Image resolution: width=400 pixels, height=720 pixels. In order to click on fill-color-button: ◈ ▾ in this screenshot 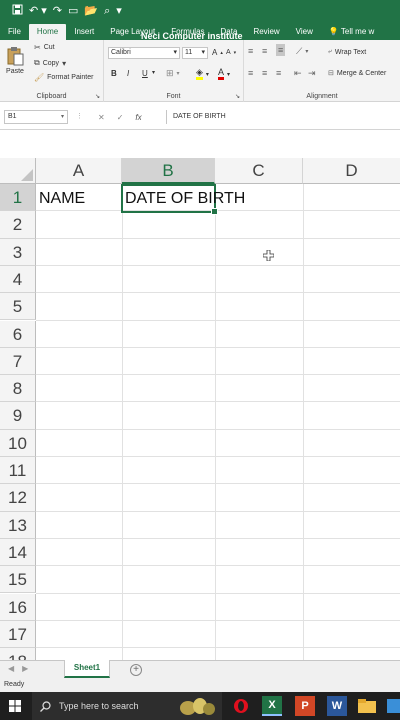, I will do `click(202, 74)`.